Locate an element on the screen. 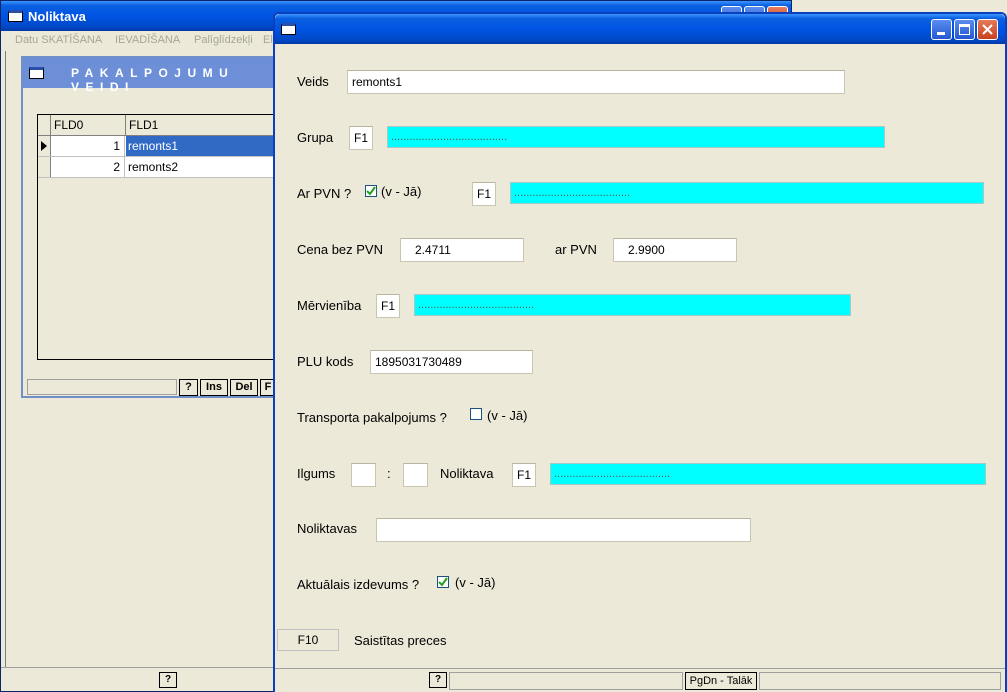 This screenshot has height=692, width=1007. form-titlebar is located at coordinates (640, 29).